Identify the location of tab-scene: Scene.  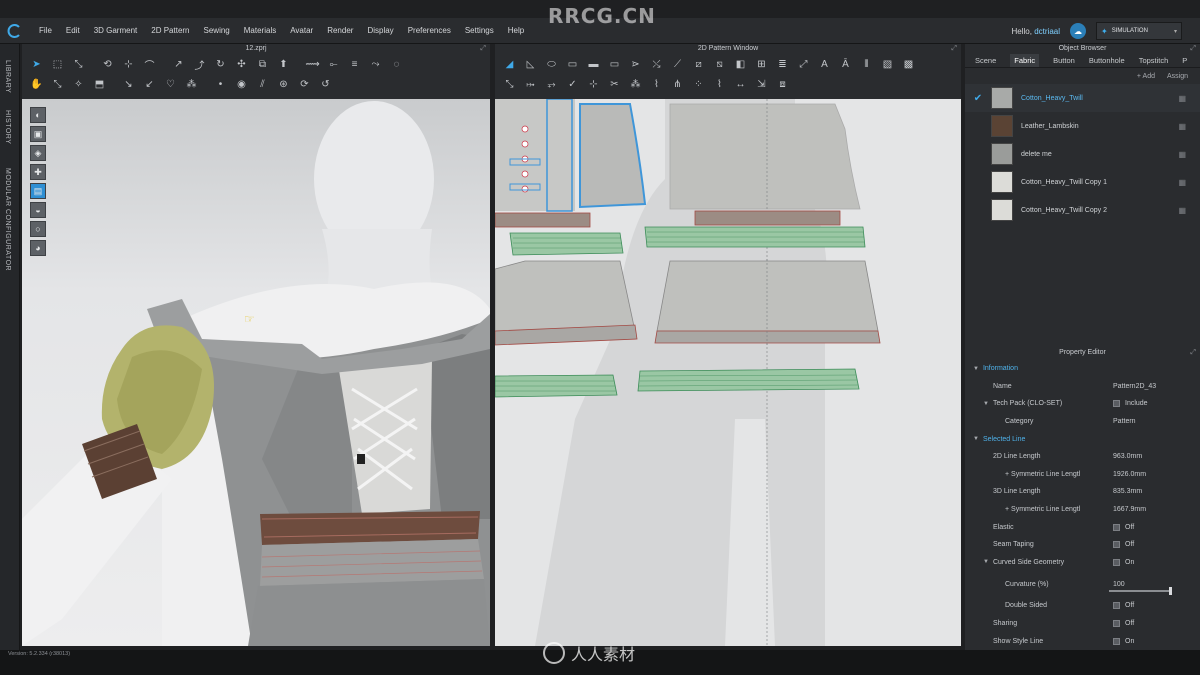
(985, 60).